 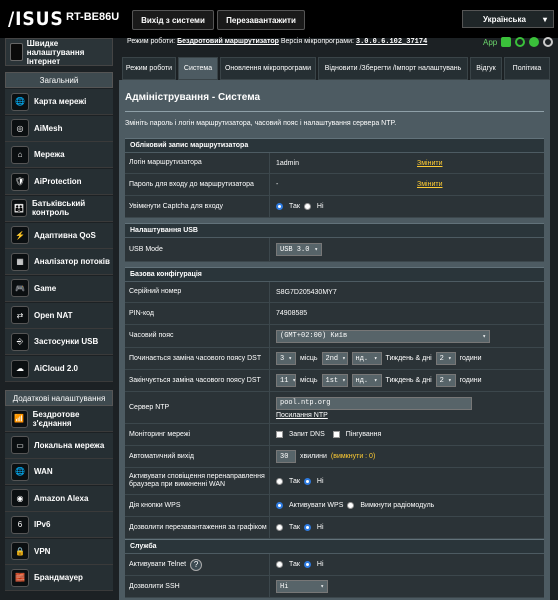 I want to click on telnet-yes-label: Так, so click(x=294, y=564).